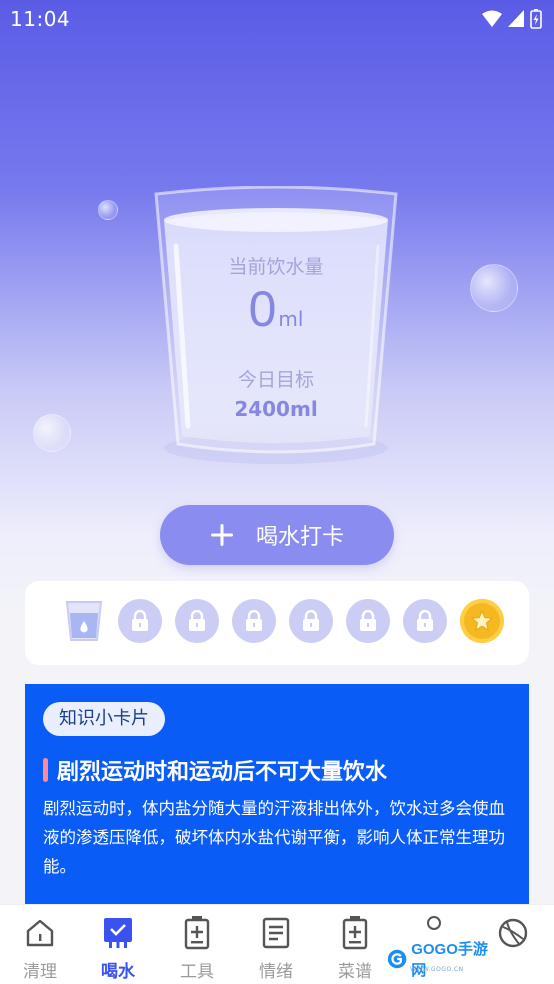  What do you see at coordinates (276, 267) in the screenshot?
I see `current-intake-label: 当前饮水量` at bounding box center [276, 267].